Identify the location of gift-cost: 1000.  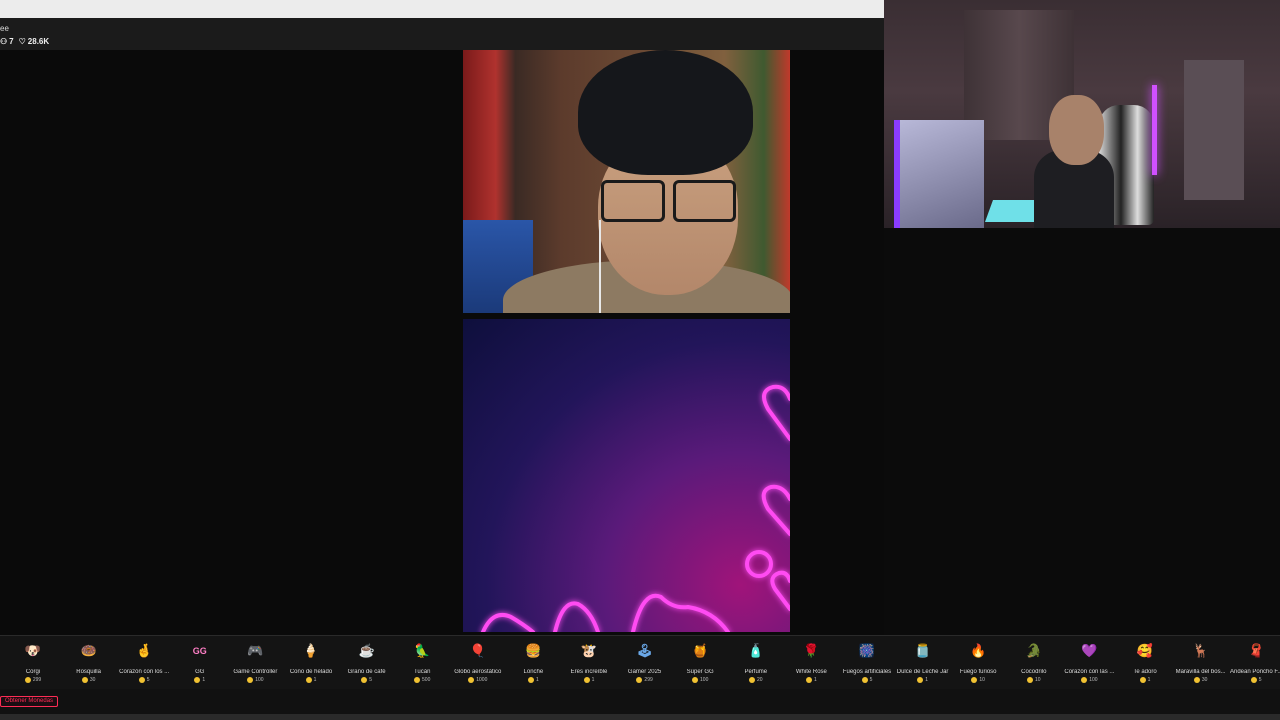
(478, 680).